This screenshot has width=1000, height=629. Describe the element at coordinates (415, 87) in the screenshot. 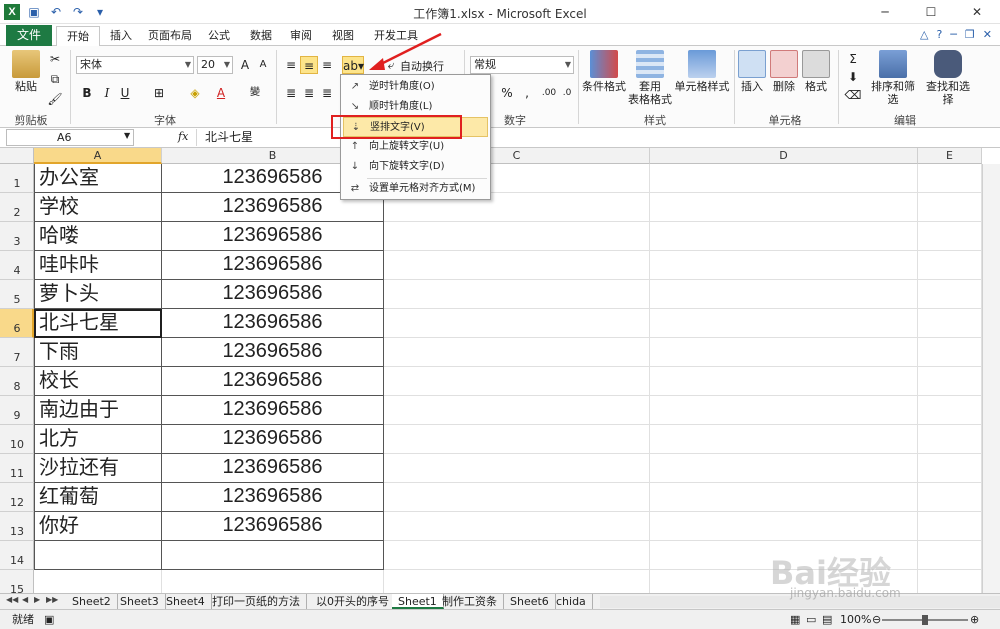

I see `menu-item-rotate-ccw: ↗ 逆时针角度(O)` at that location.